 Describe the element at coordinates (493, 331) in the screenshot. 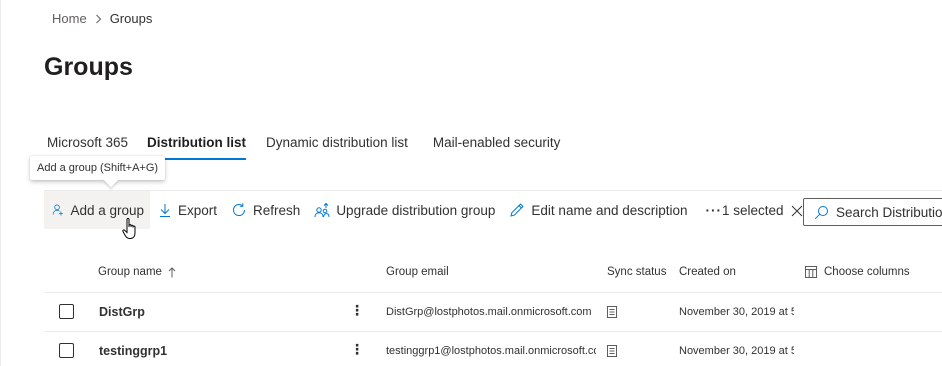

I see `row-divider` at that location.